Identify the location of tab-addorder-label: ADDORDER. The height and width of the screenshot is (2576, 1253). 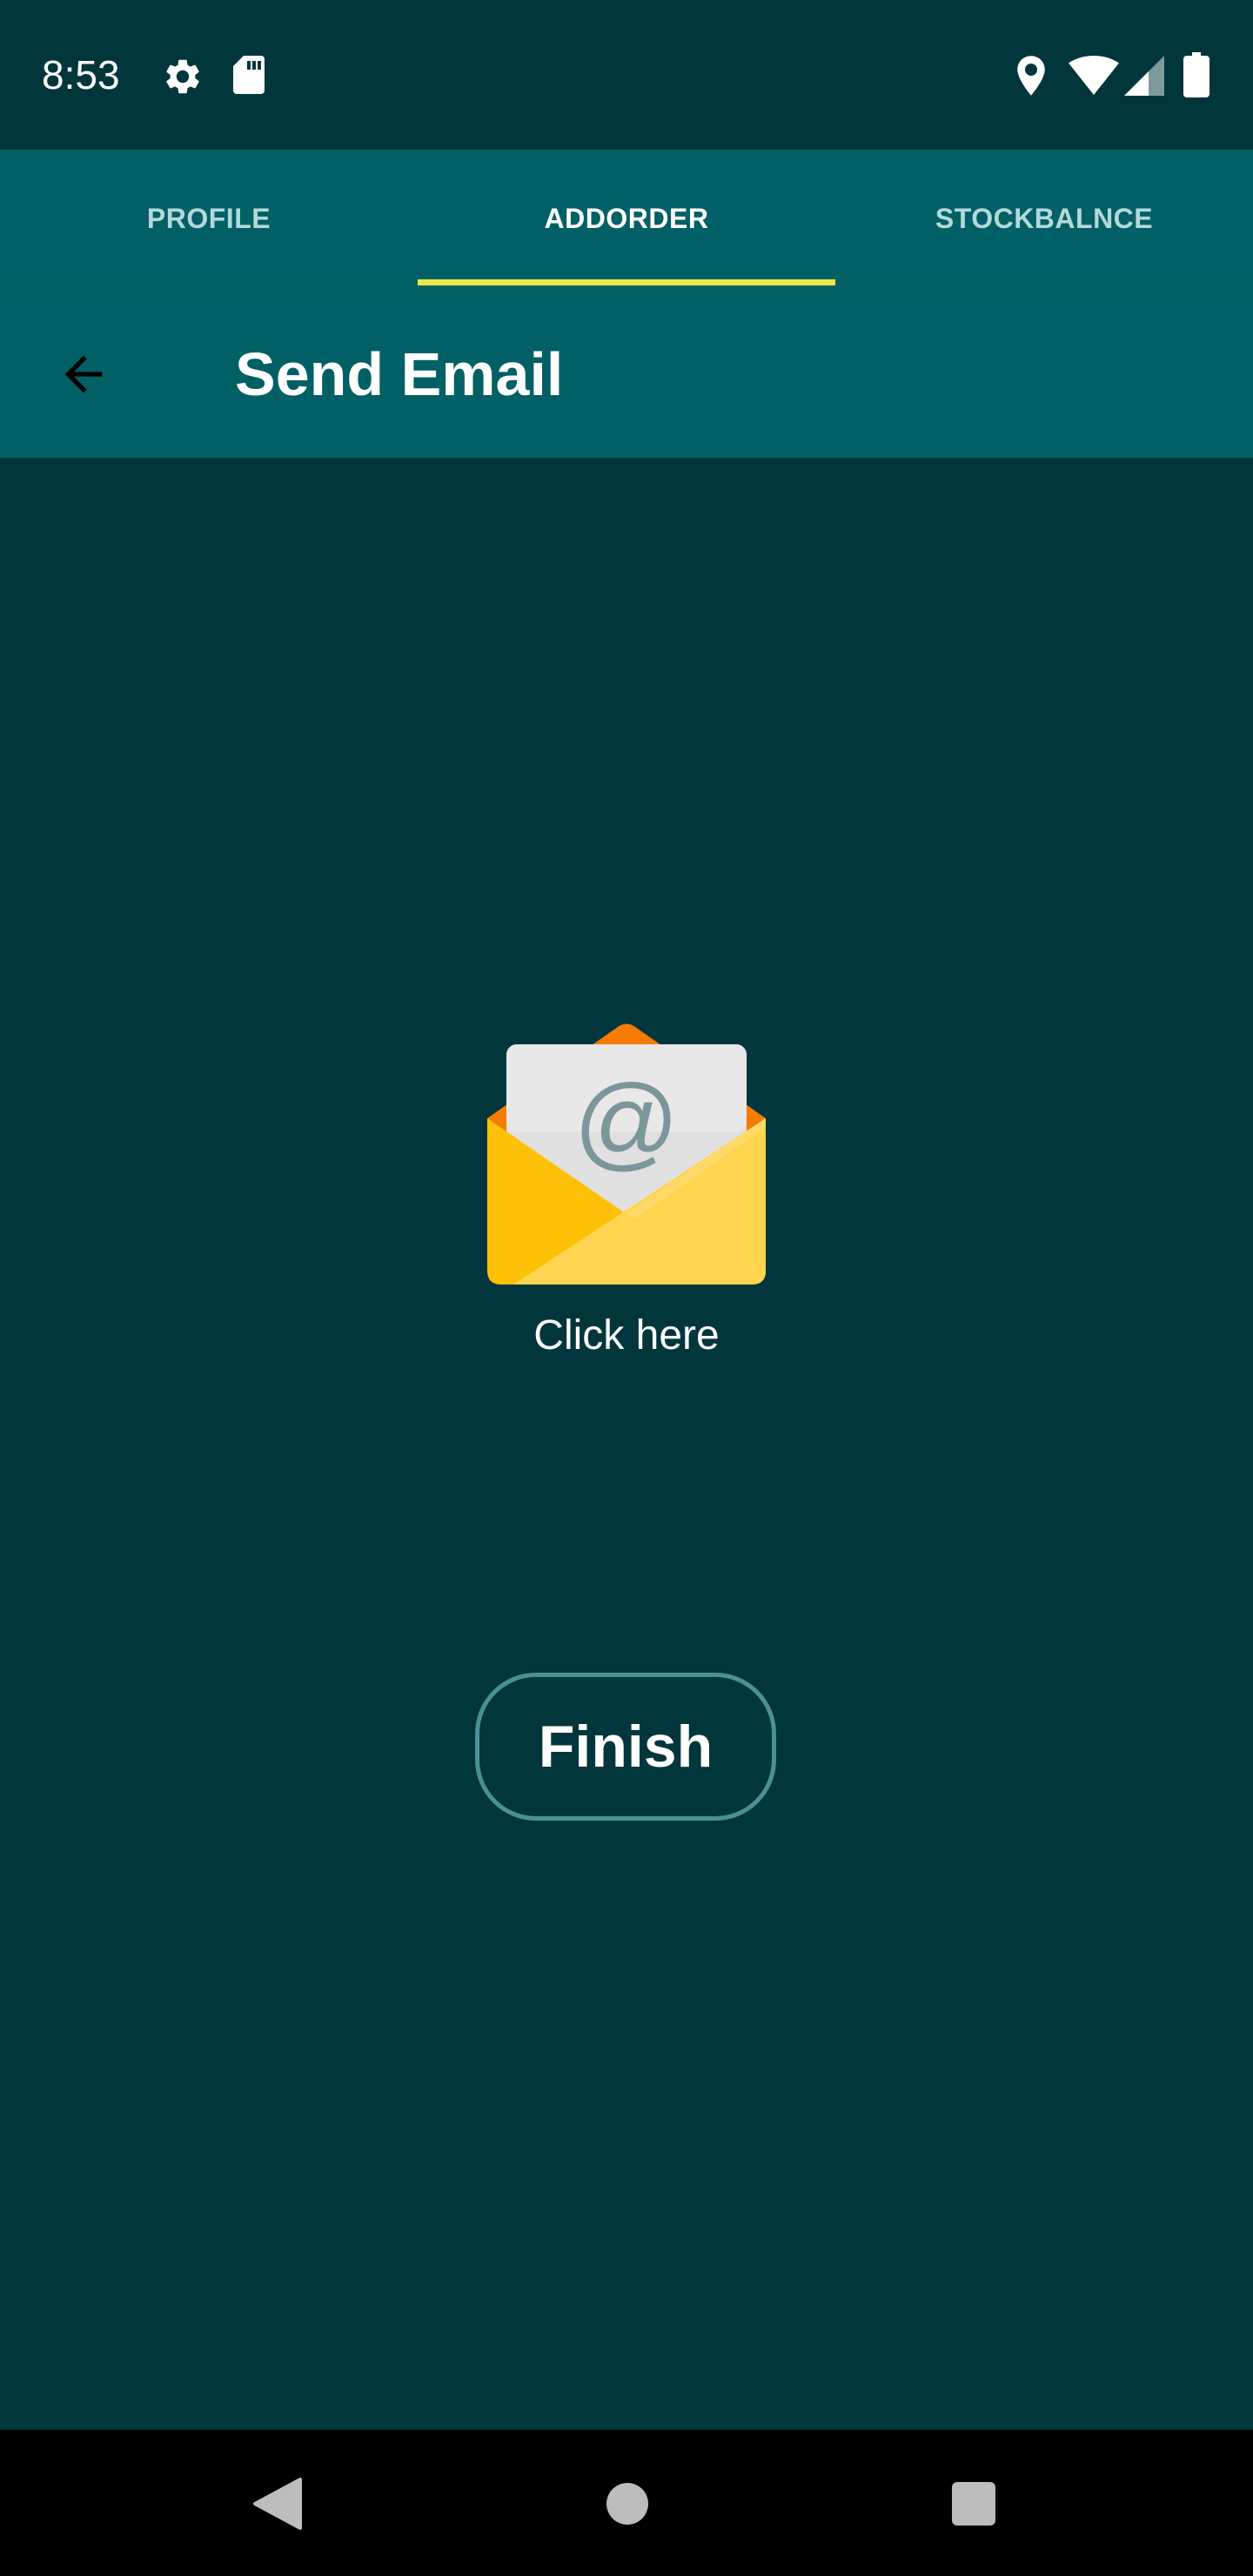
(626, 218).